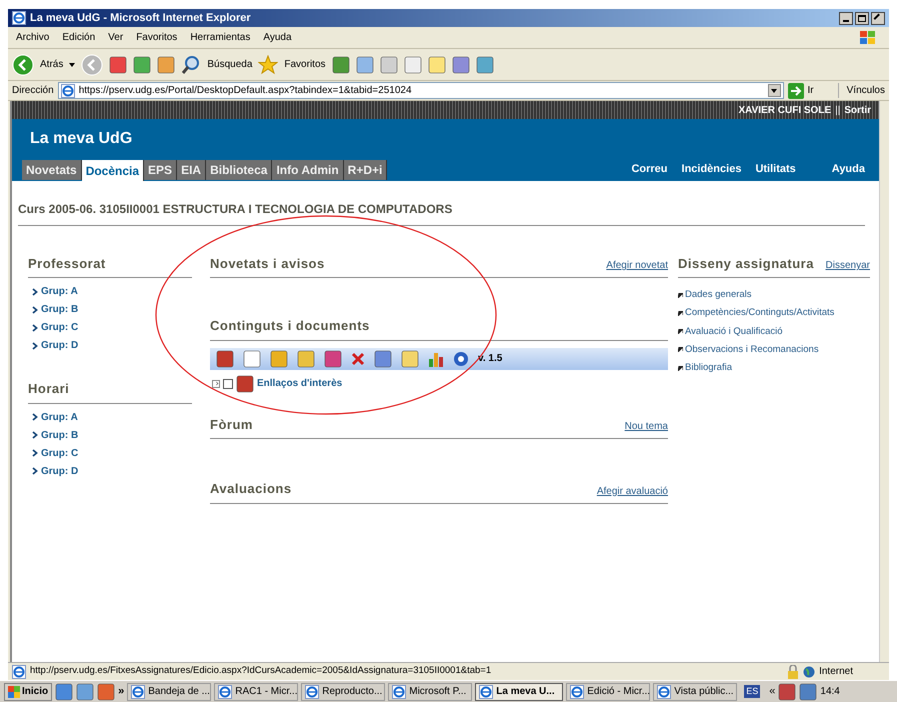  I want to click on header-link: Correu, so click(649, 168).